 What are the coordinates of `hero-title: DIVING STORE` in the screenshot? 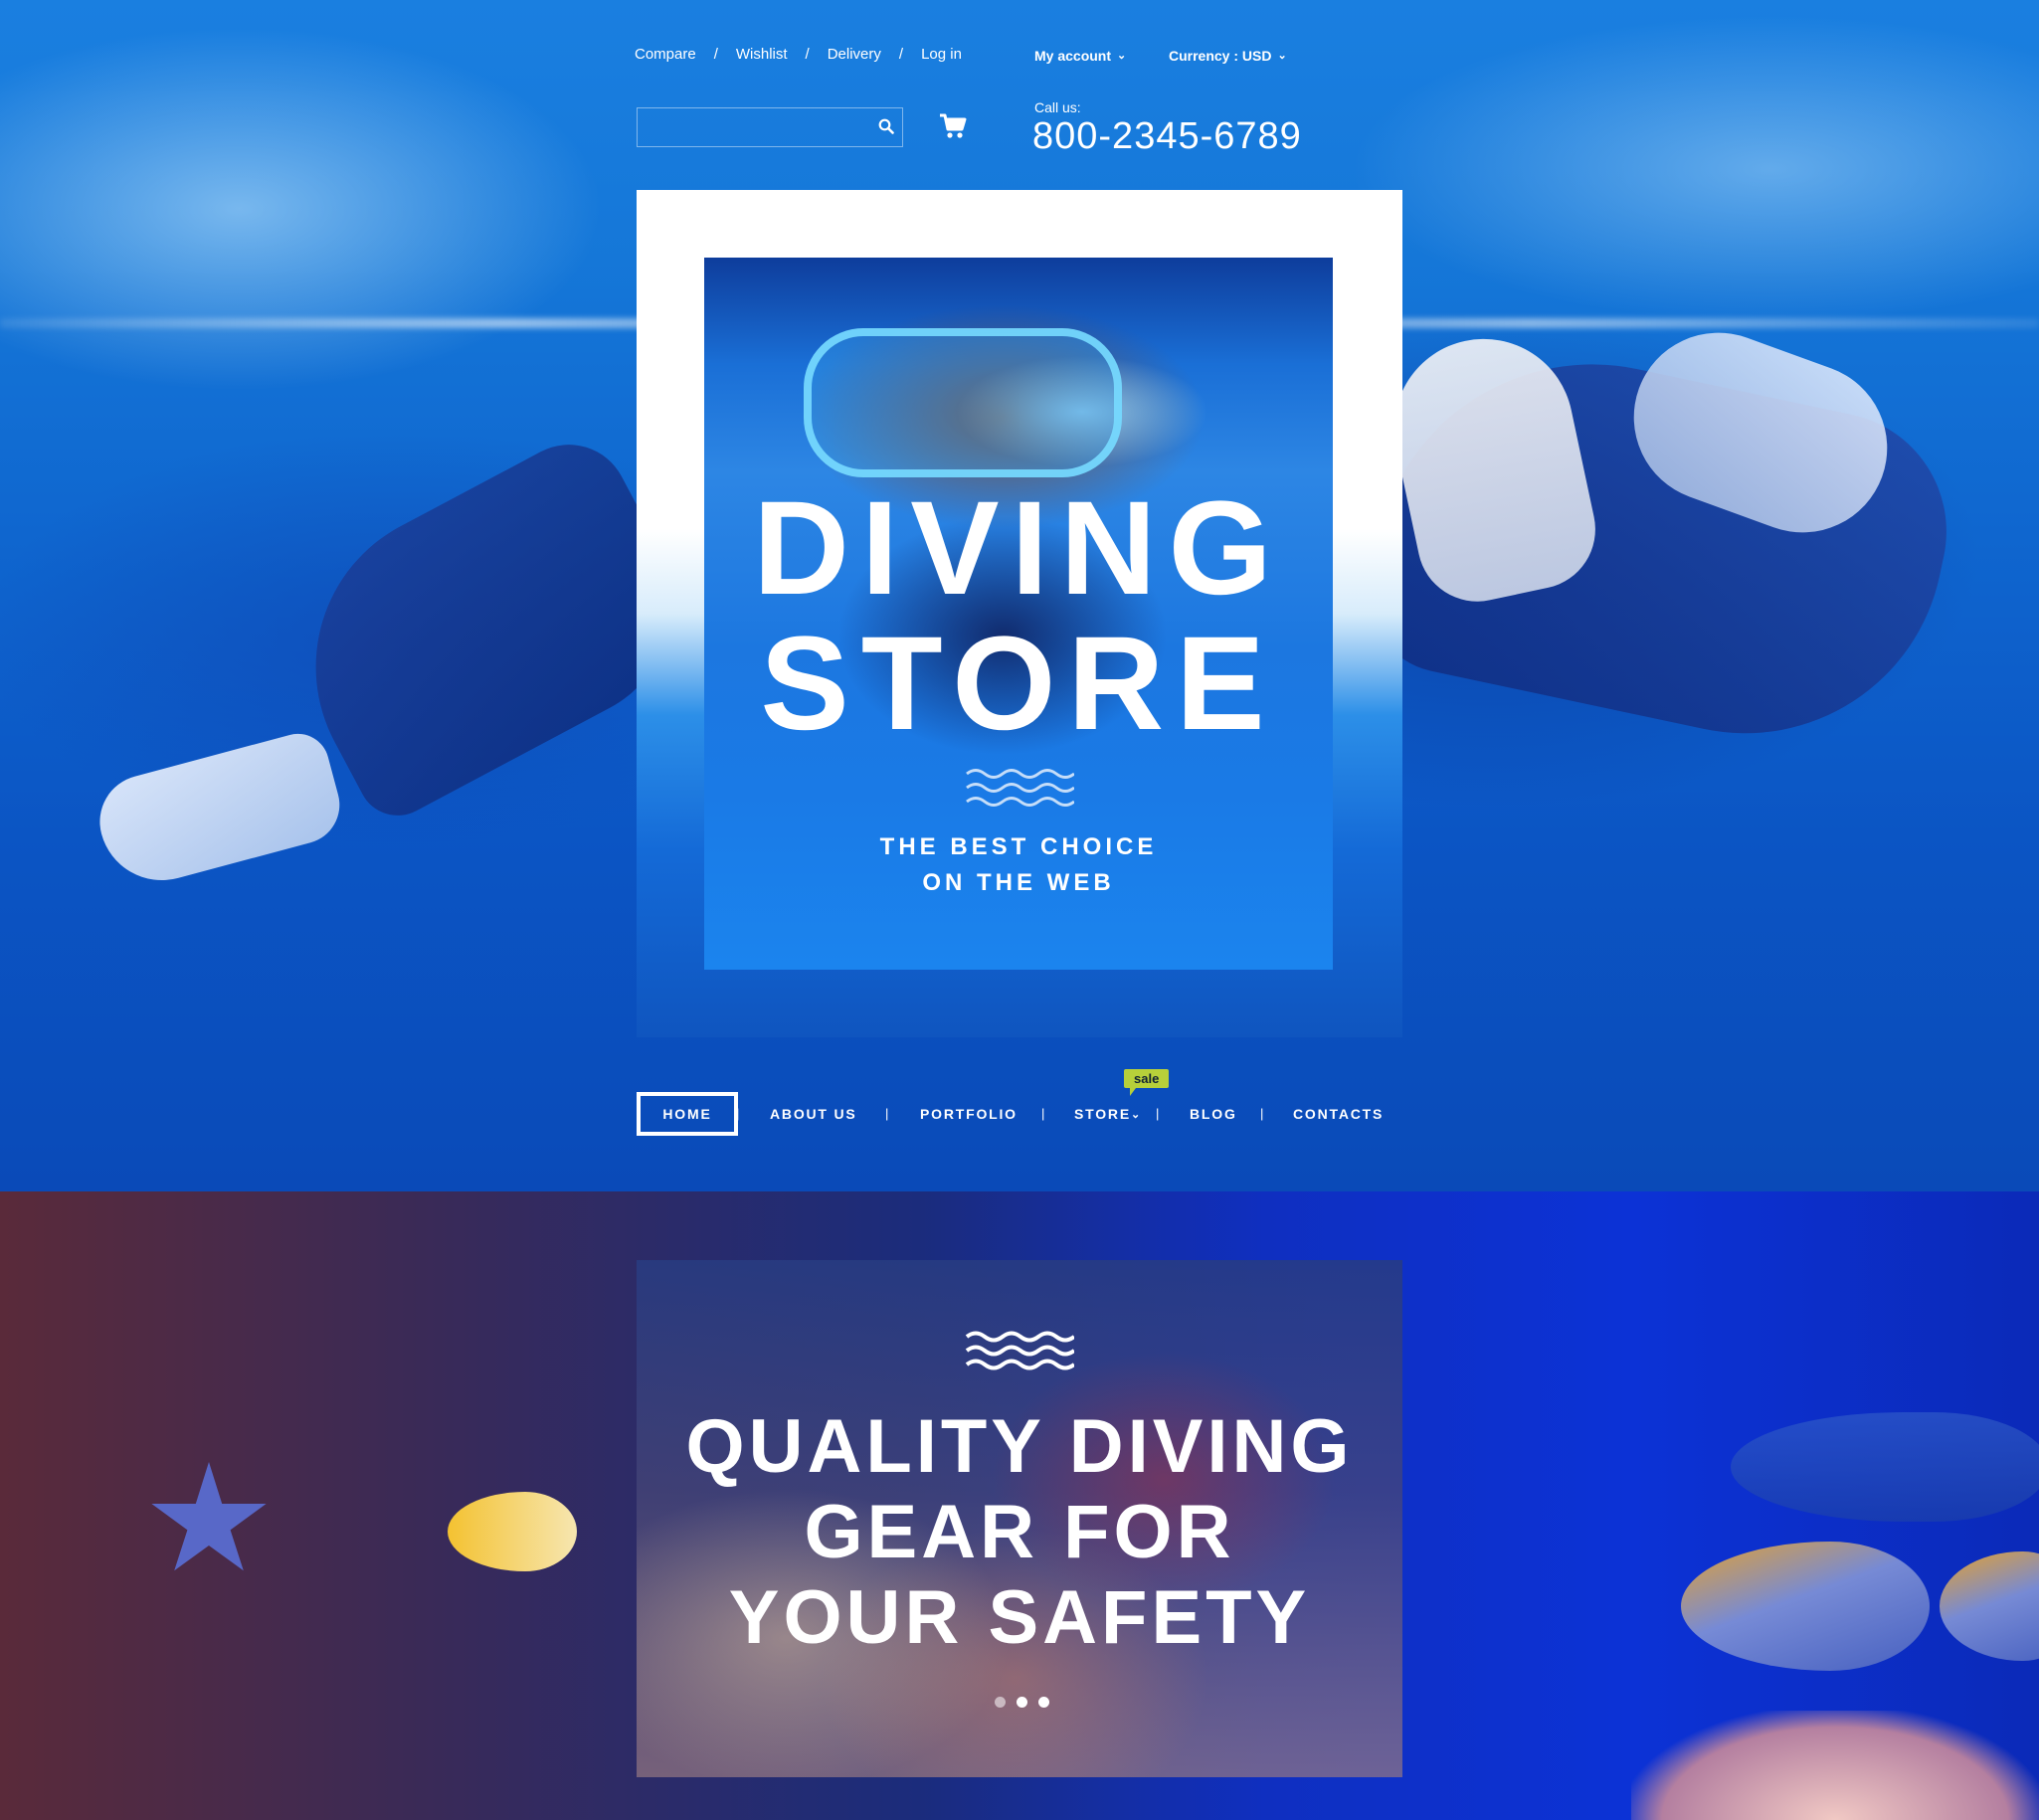 It's located at (1018, 616).